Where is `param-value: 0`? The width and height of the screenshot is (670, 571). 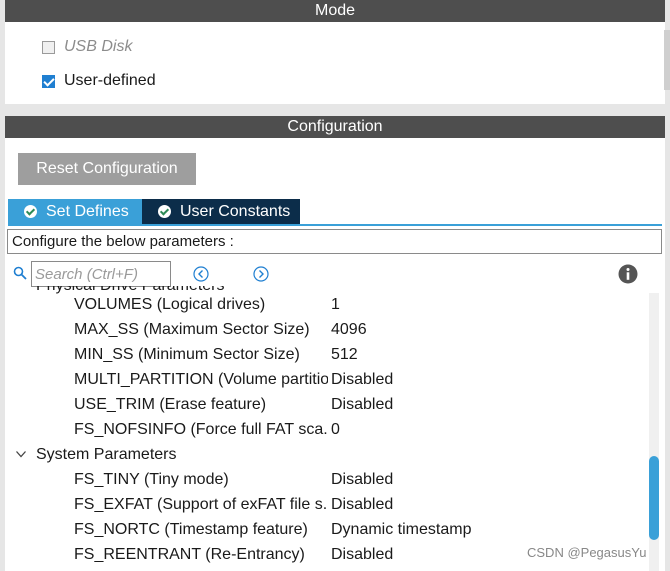 param-value: 0 is located at coordinates (335, 430).